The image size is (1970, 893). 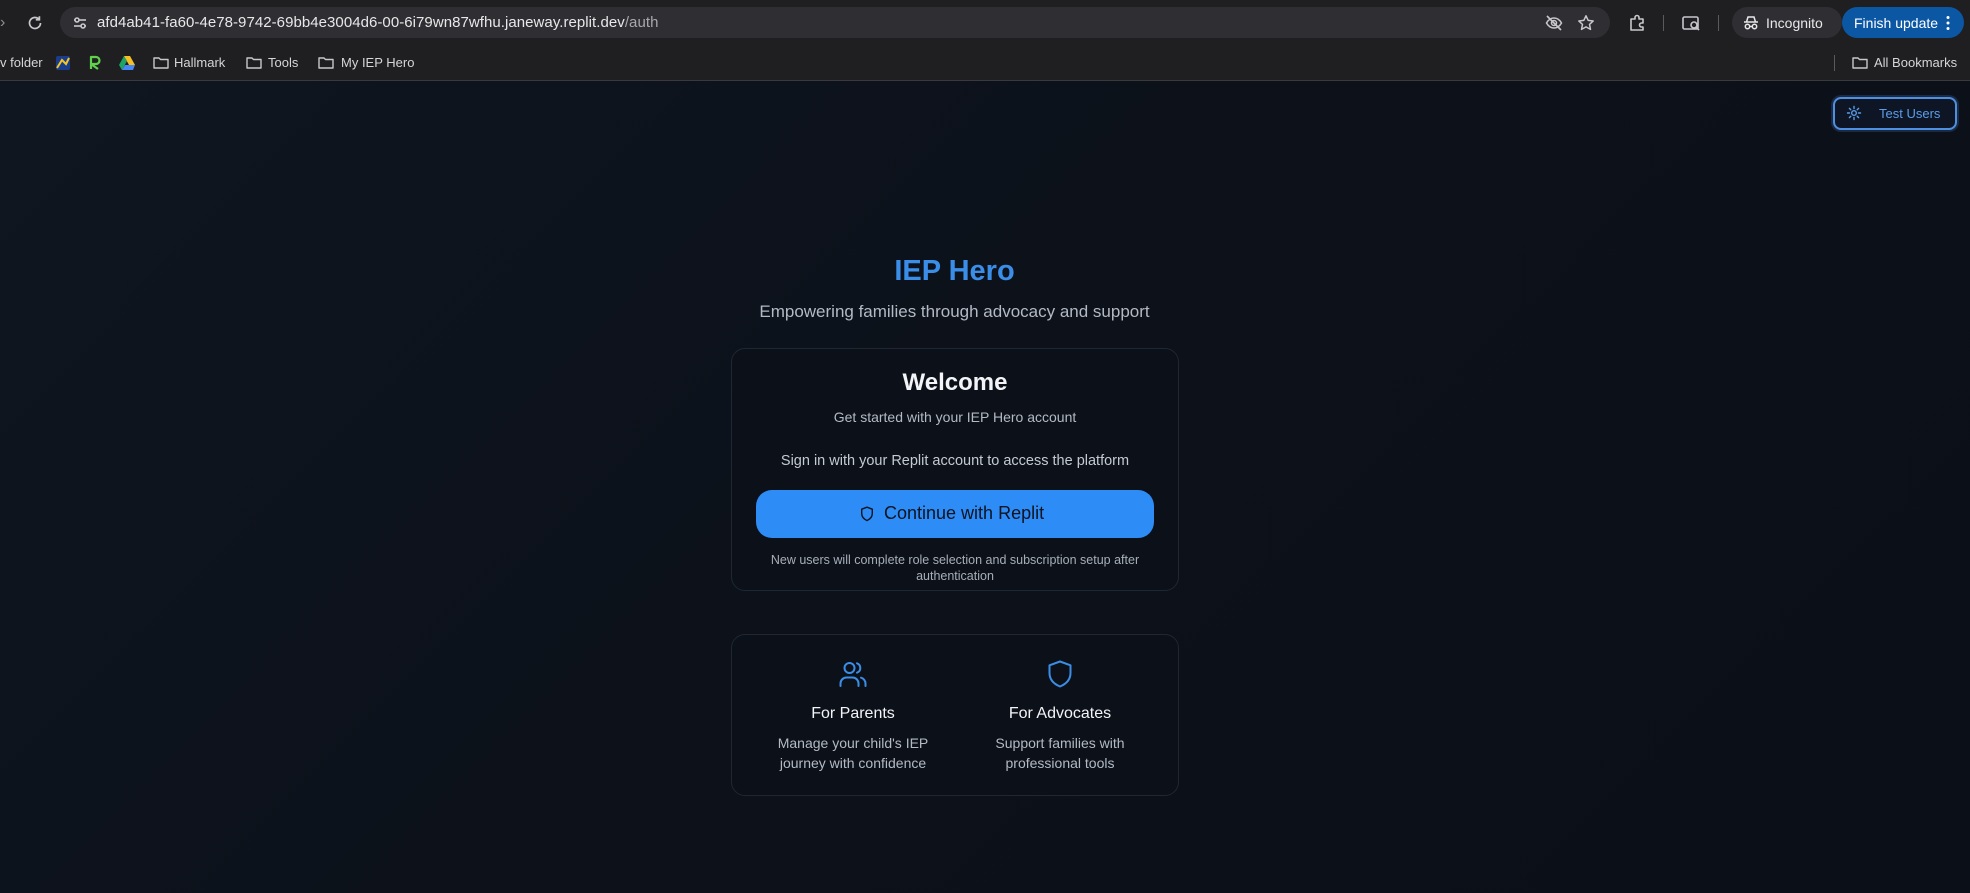 What do you see at coordinates (199, 63) in the screenshot?
I see `bookmark-folder-hallmark: Hallmark` at bounding box center [199, 63].